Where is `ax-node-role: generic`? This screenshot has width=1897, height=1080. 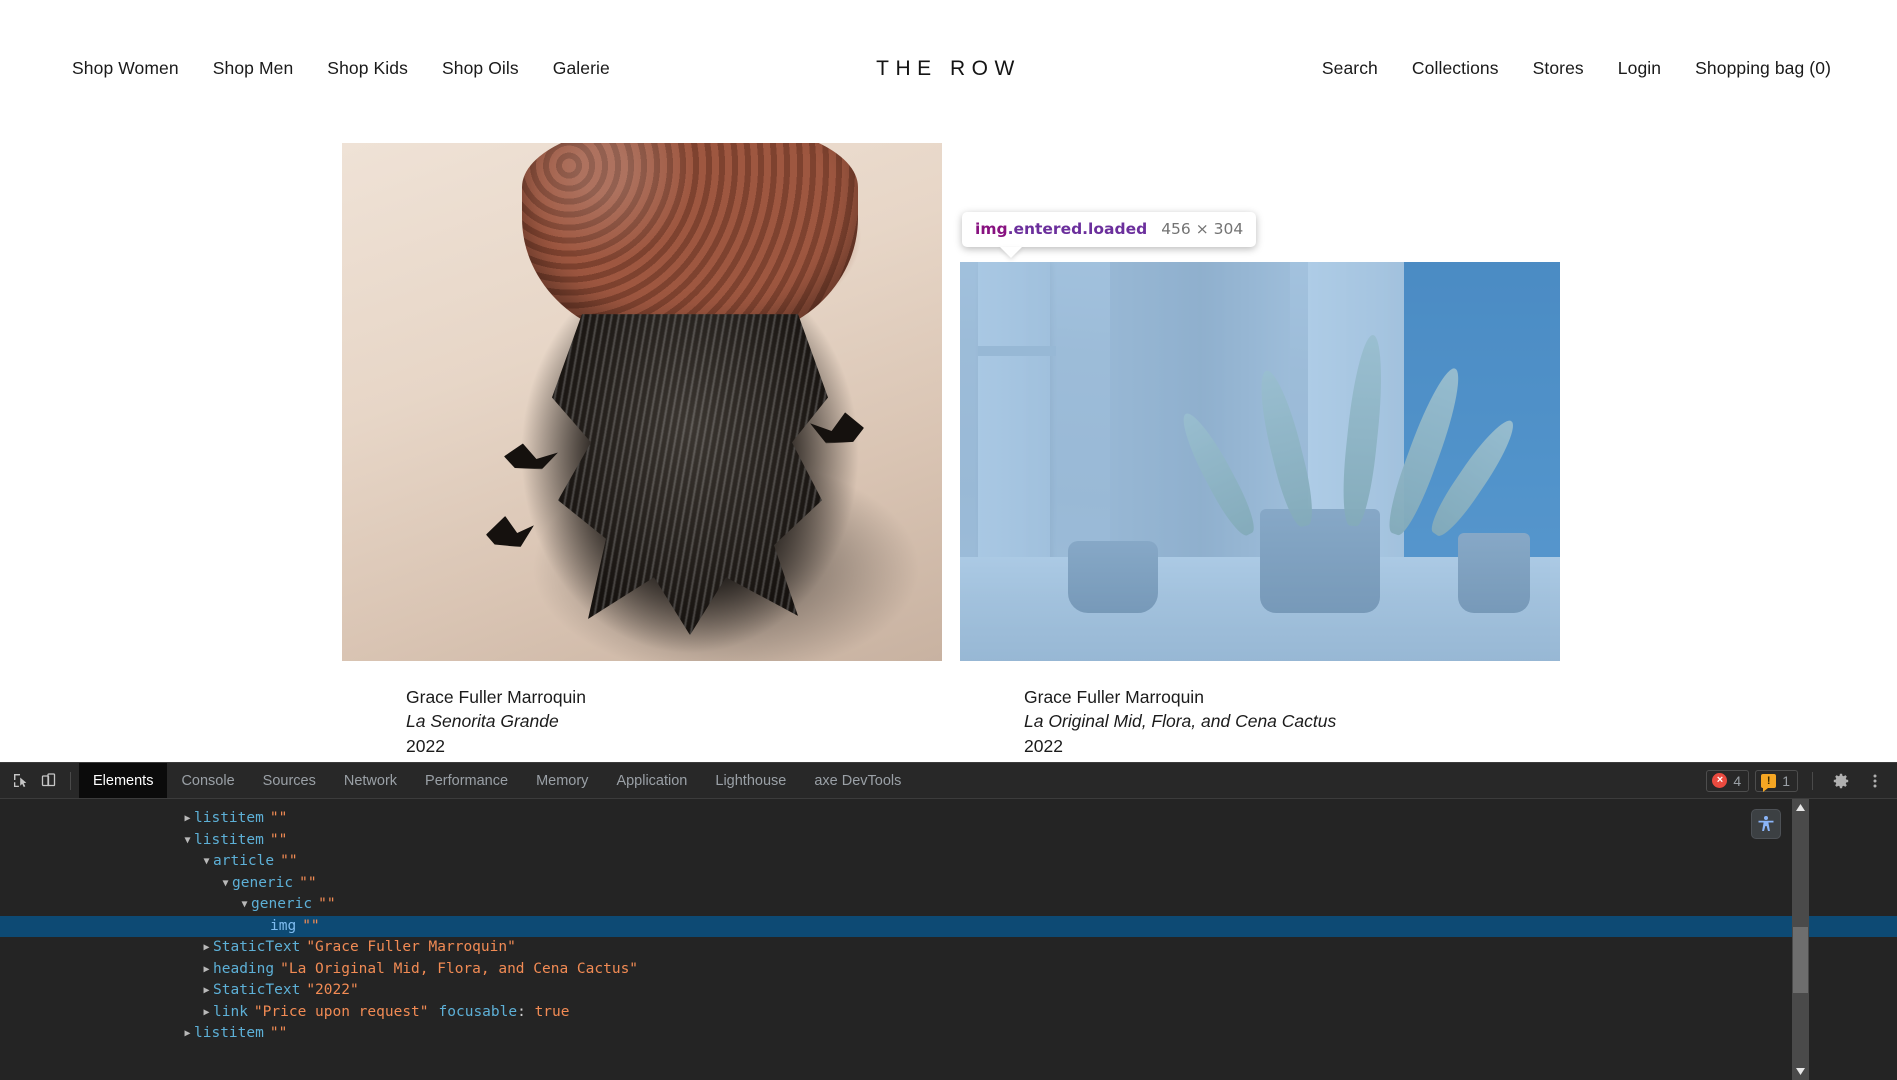
ax-node-role: generic is located at coordinates (282, 904).